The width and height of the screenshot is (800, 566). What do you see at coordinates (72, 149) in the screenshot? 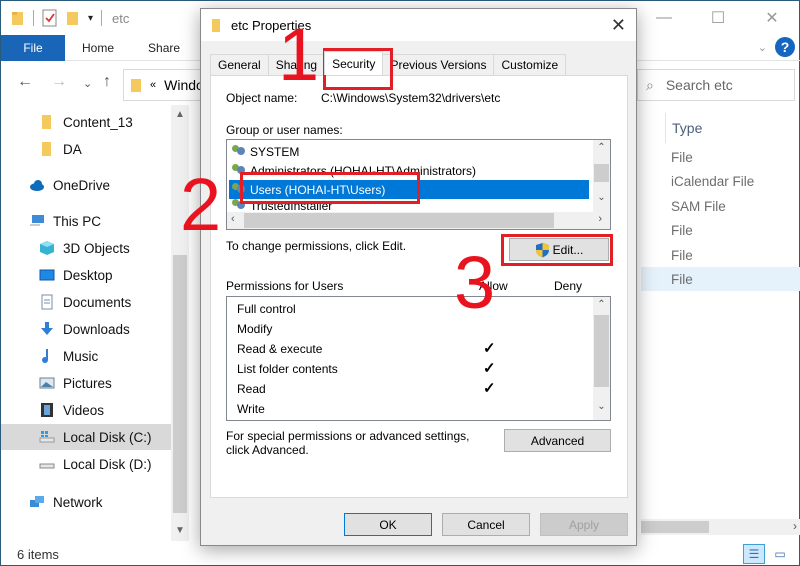
I see `nav-item-label: DA` at bounding box center [72, 149].